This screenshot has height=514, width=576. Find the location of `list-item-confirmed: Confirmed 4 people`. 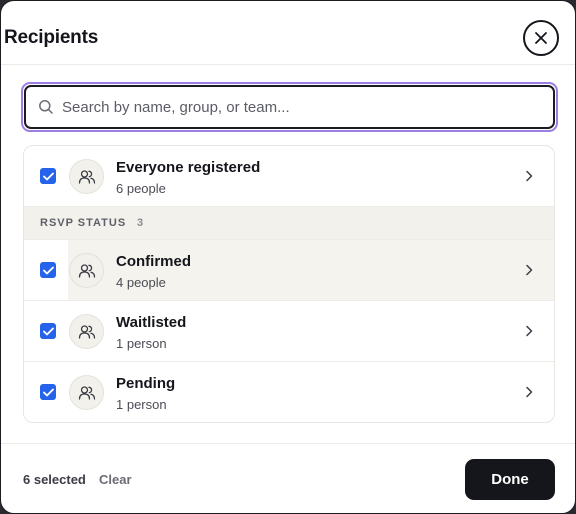

list-item-confirmed: Confirmed 4 people is located at coordinates (289, 270).